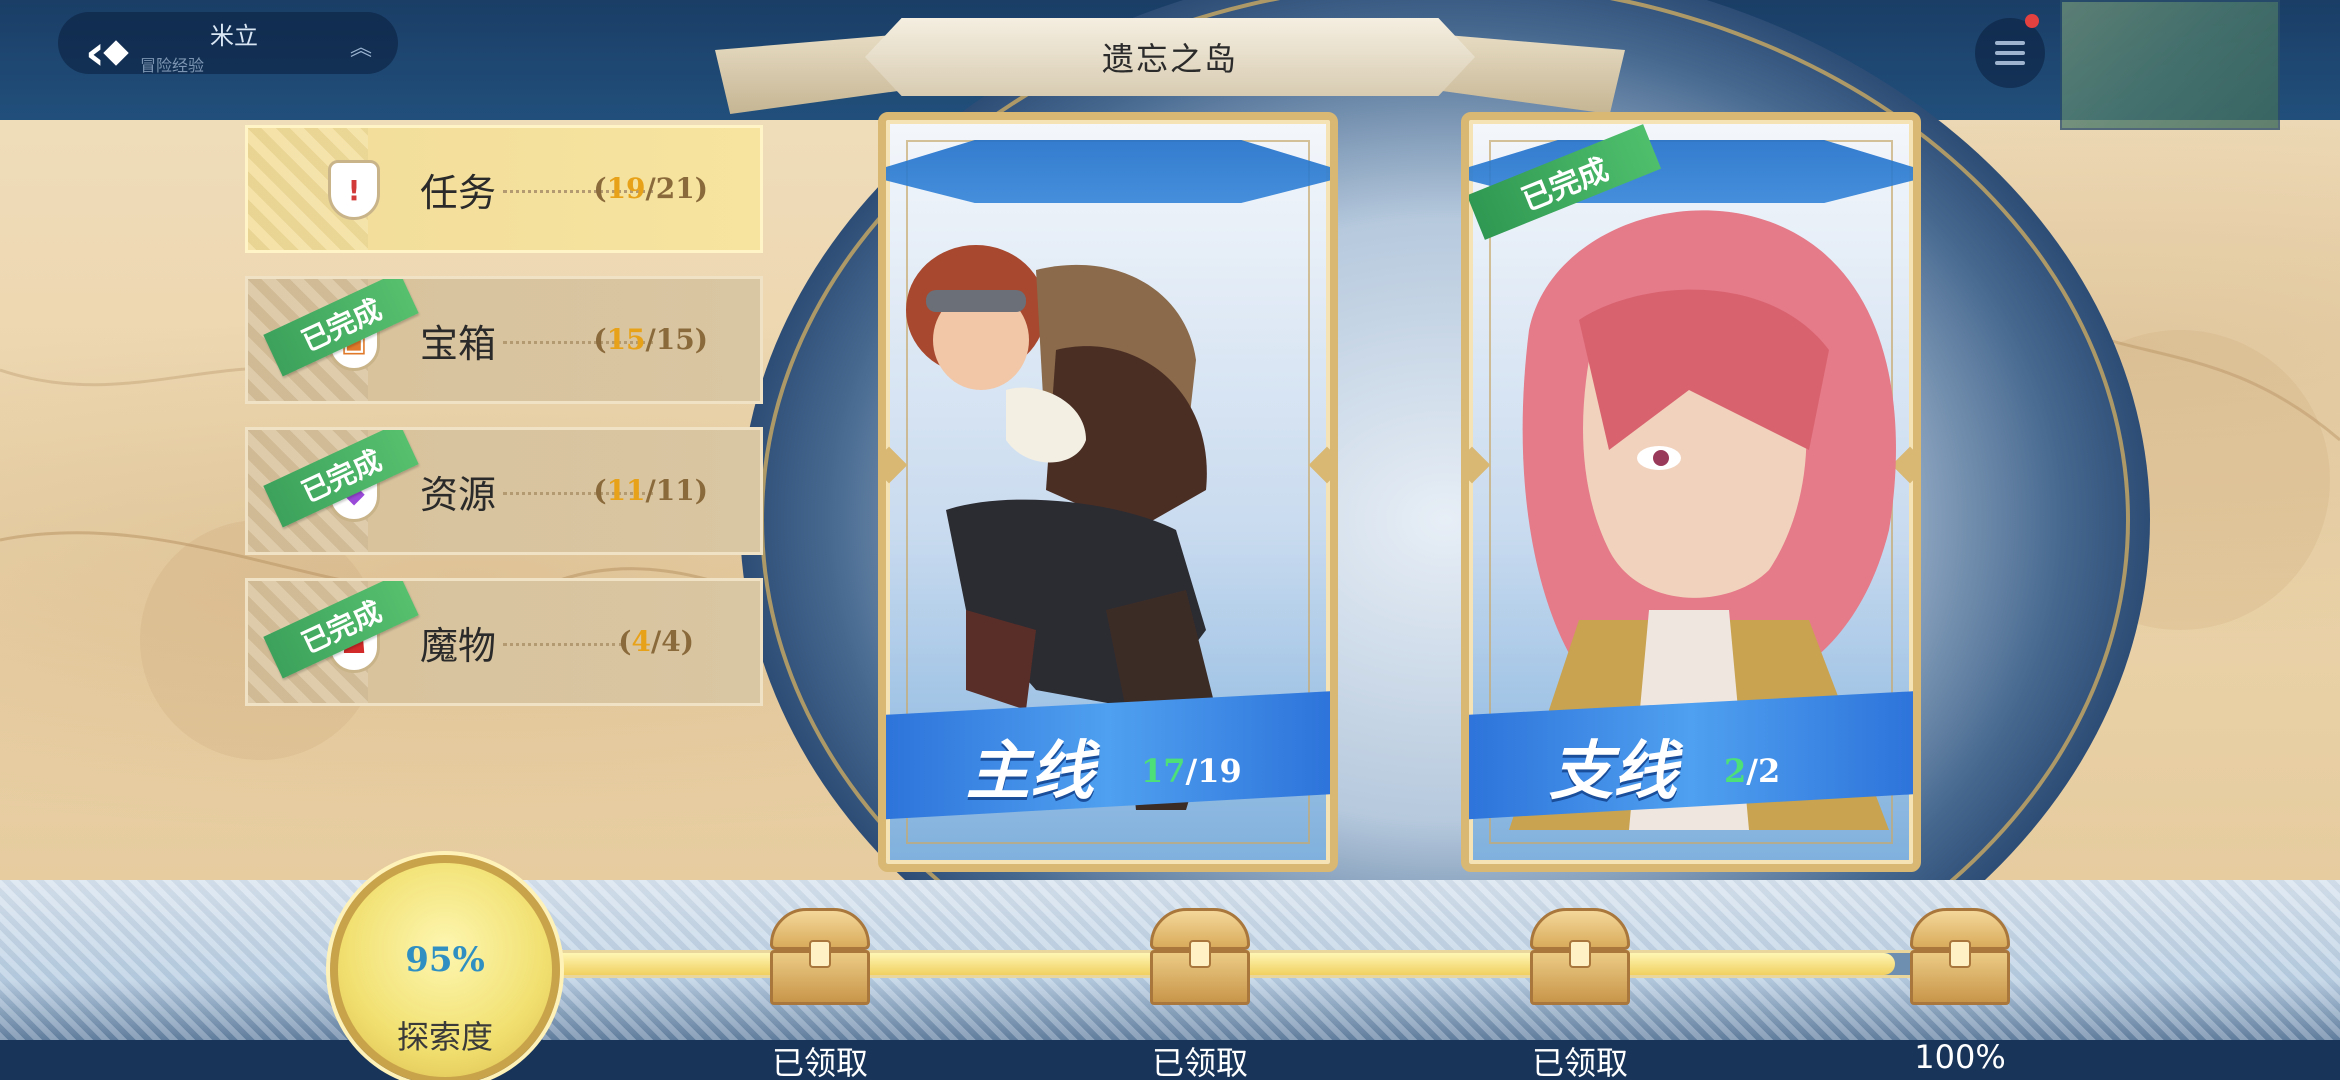 The image size is (2340, 1080). I want to click on reward-status-label: 100%, so click(1960, 1057).